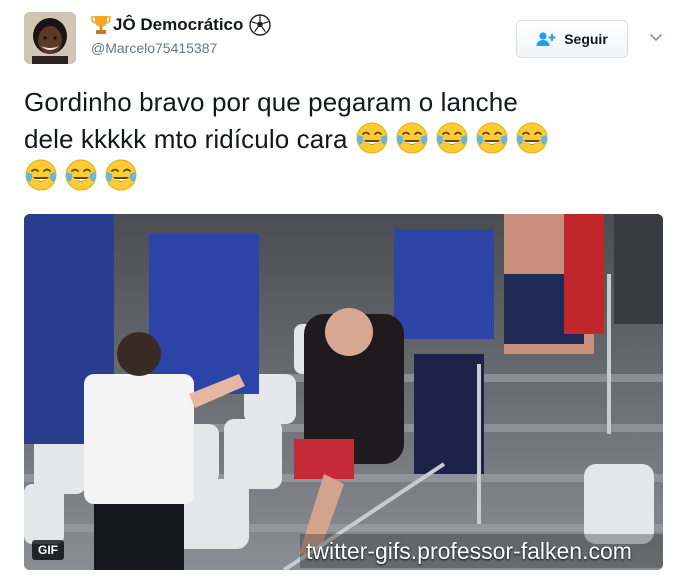  I want to click on soccer-ball-icon, so click(260, 25).